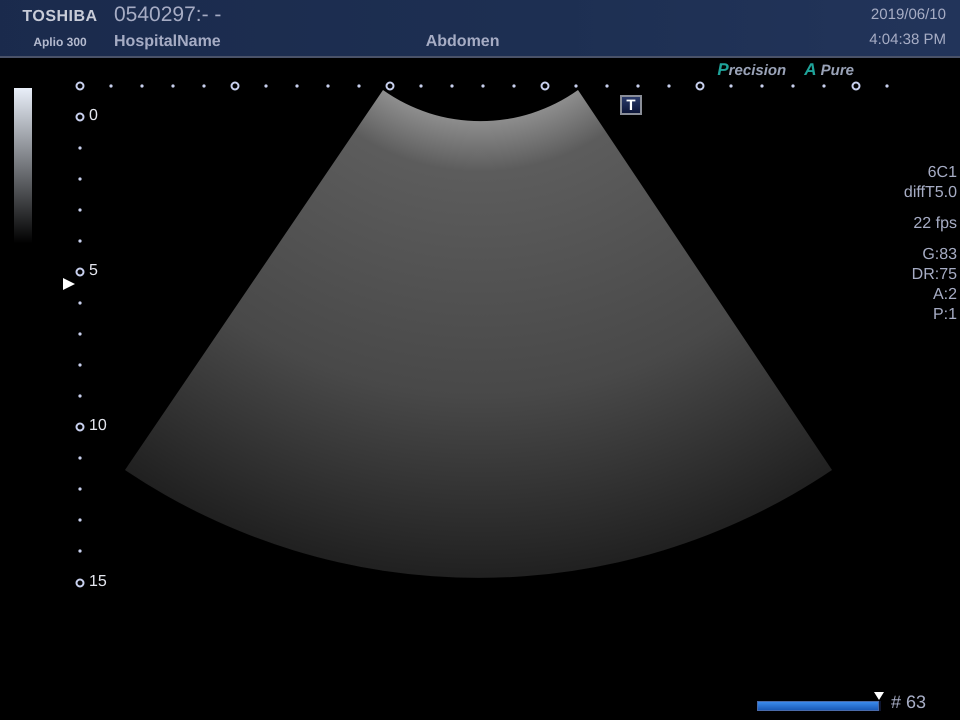 The height and width of the screenshot is (720, 960). Describe the element at coordinates (98, 426) in the screenshot. I see `depth-label: 10` at that location.